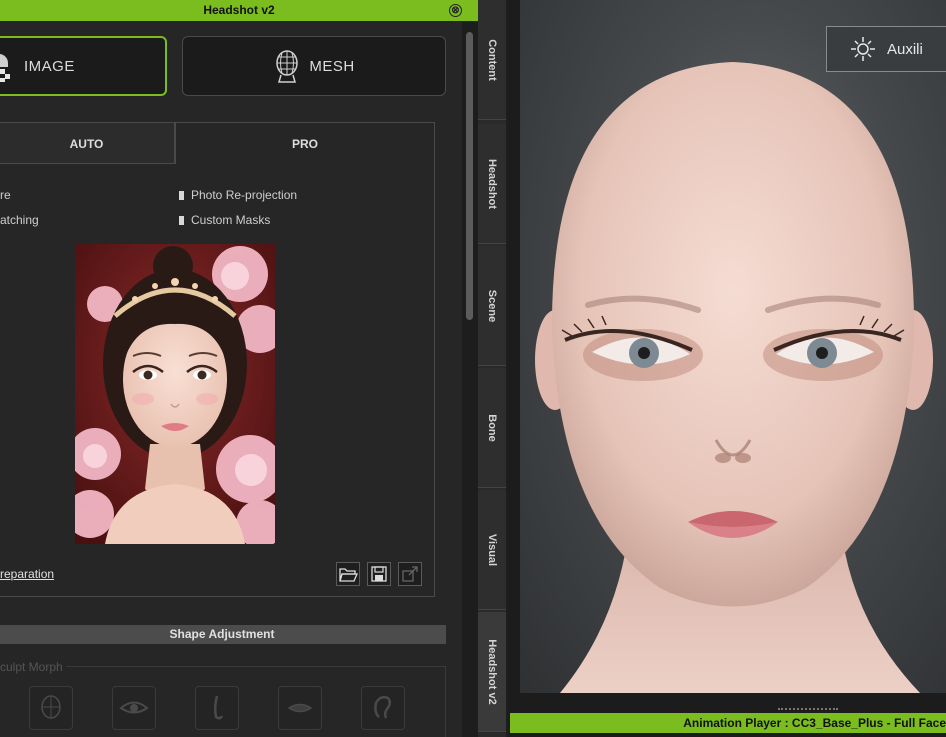 This screenshot has width=946, height=737. I want to click on nose-icon, so click(218, 707).